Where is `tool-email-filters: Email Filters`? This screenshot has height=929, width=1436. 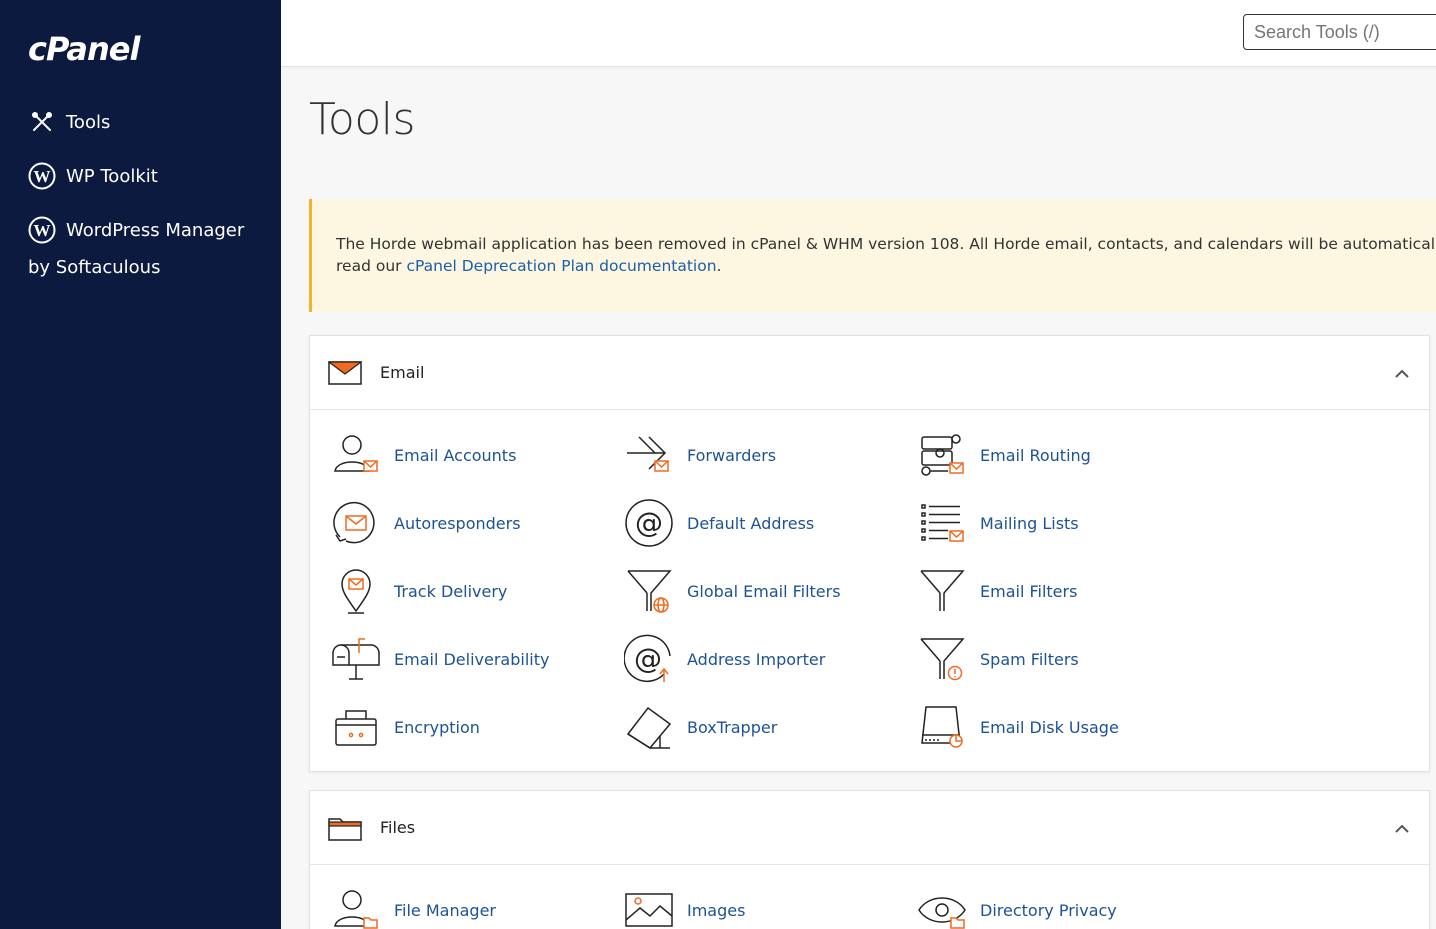
tool-email-filters: Email Filters is located at coordinates (996, 591).